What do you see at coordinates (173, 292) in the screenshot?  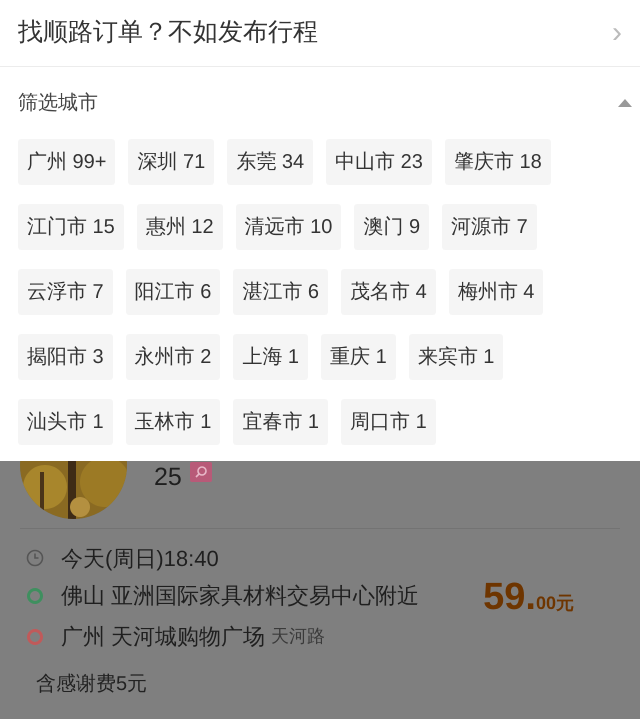 I see `city-chip: 阳江市 6` at bounding box center [173, 292].